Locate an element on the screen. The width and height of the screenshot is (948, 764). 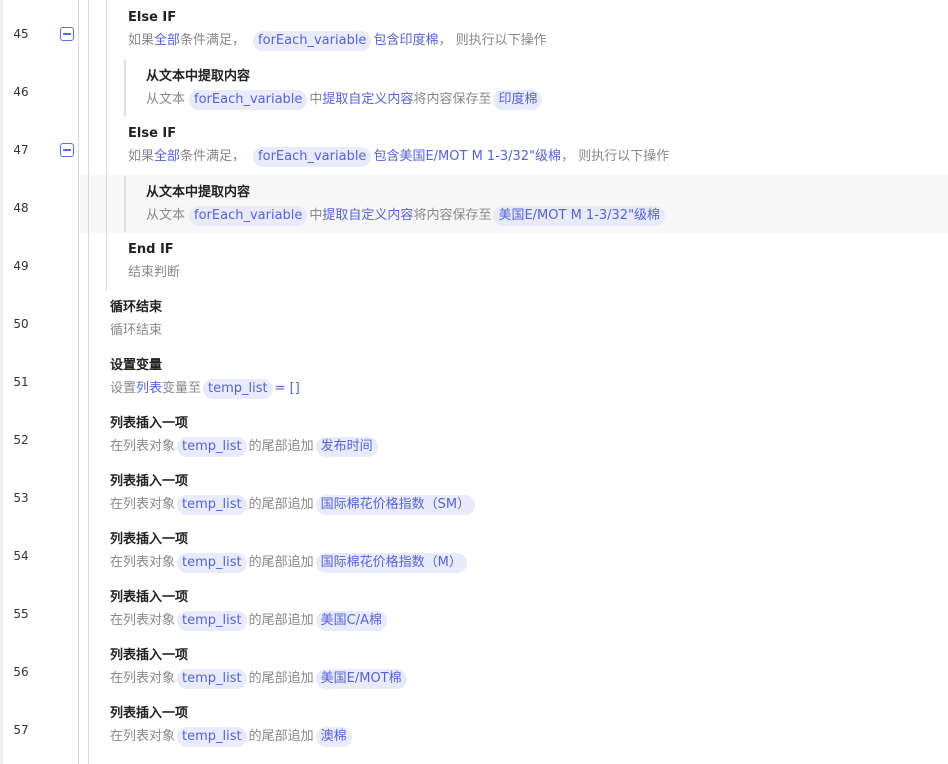
step-block: 循环结束 循环结束 is located at coordinates (136, 320).